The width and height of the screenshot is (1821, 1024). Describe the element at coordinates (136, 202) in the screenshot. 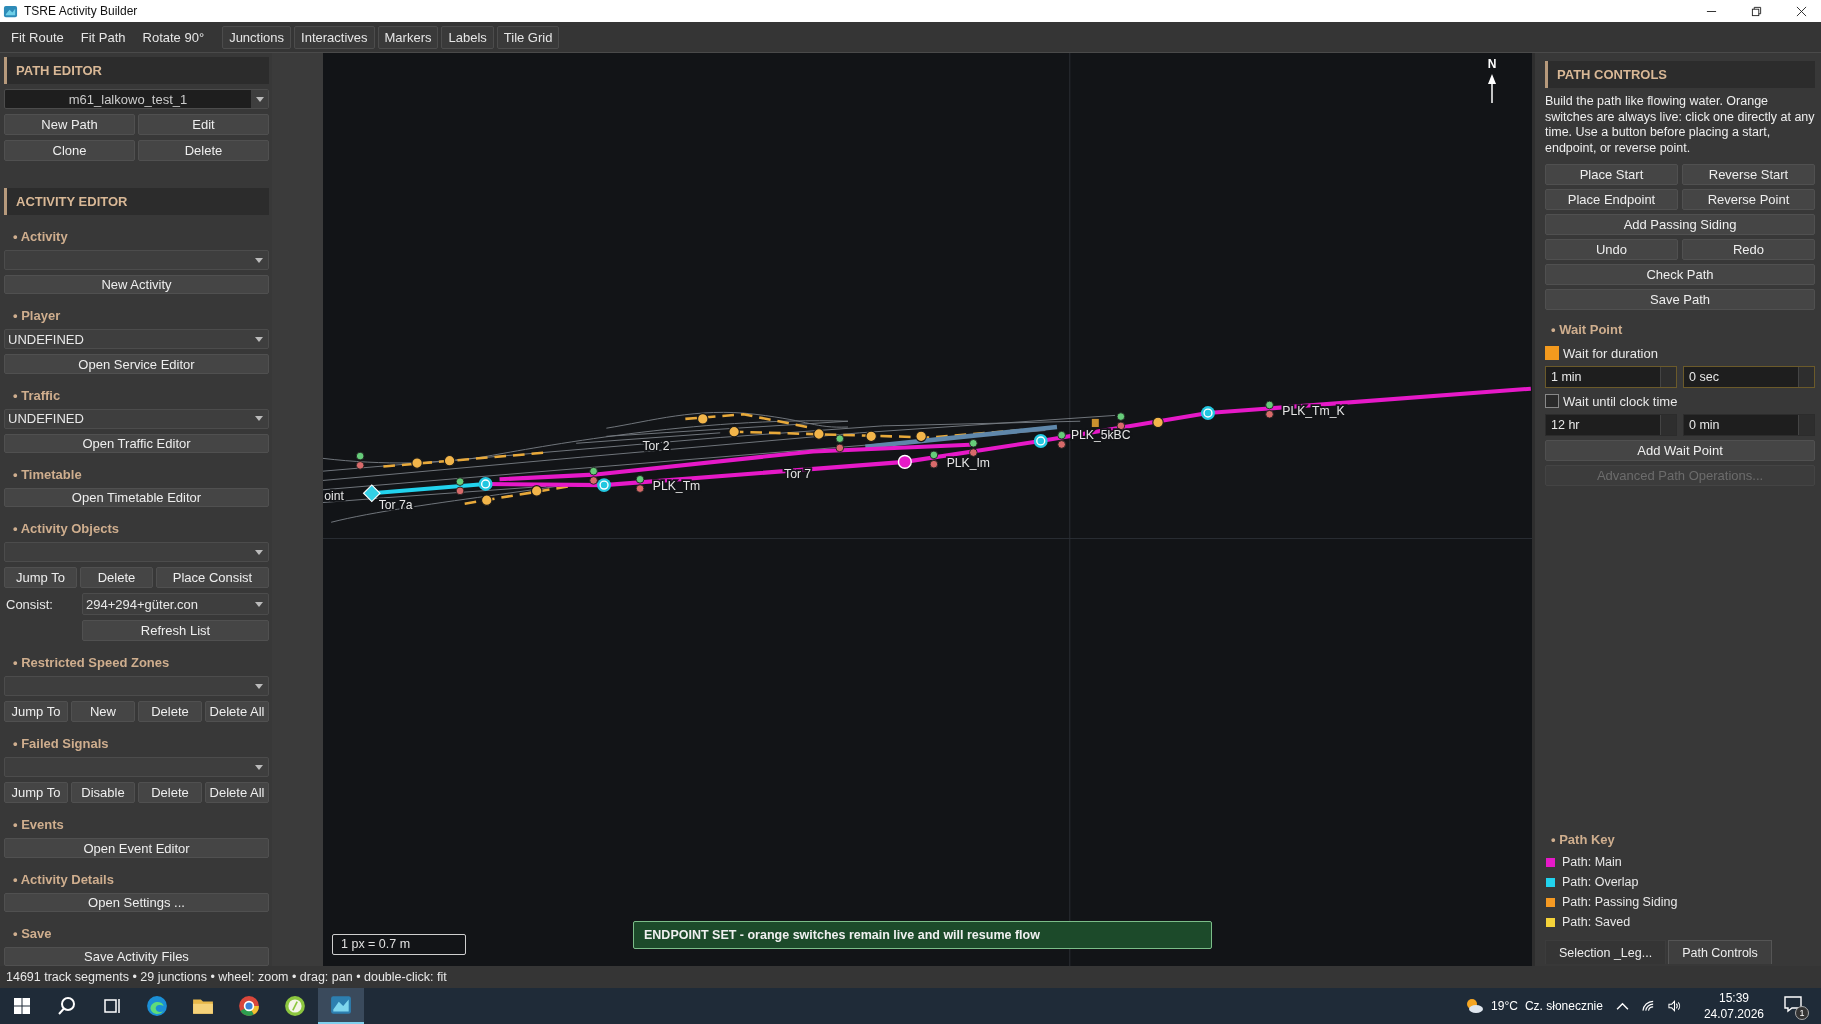

I see `section-header: ACTIVITY EDITOR` at that location.